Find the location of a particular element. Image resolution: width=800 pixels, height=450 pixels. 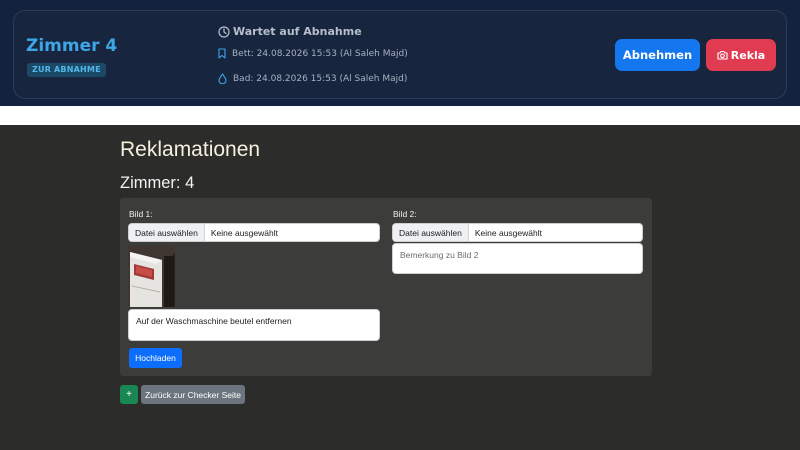

room-title: Zimmer 4 is located at coordinates (72, 46).